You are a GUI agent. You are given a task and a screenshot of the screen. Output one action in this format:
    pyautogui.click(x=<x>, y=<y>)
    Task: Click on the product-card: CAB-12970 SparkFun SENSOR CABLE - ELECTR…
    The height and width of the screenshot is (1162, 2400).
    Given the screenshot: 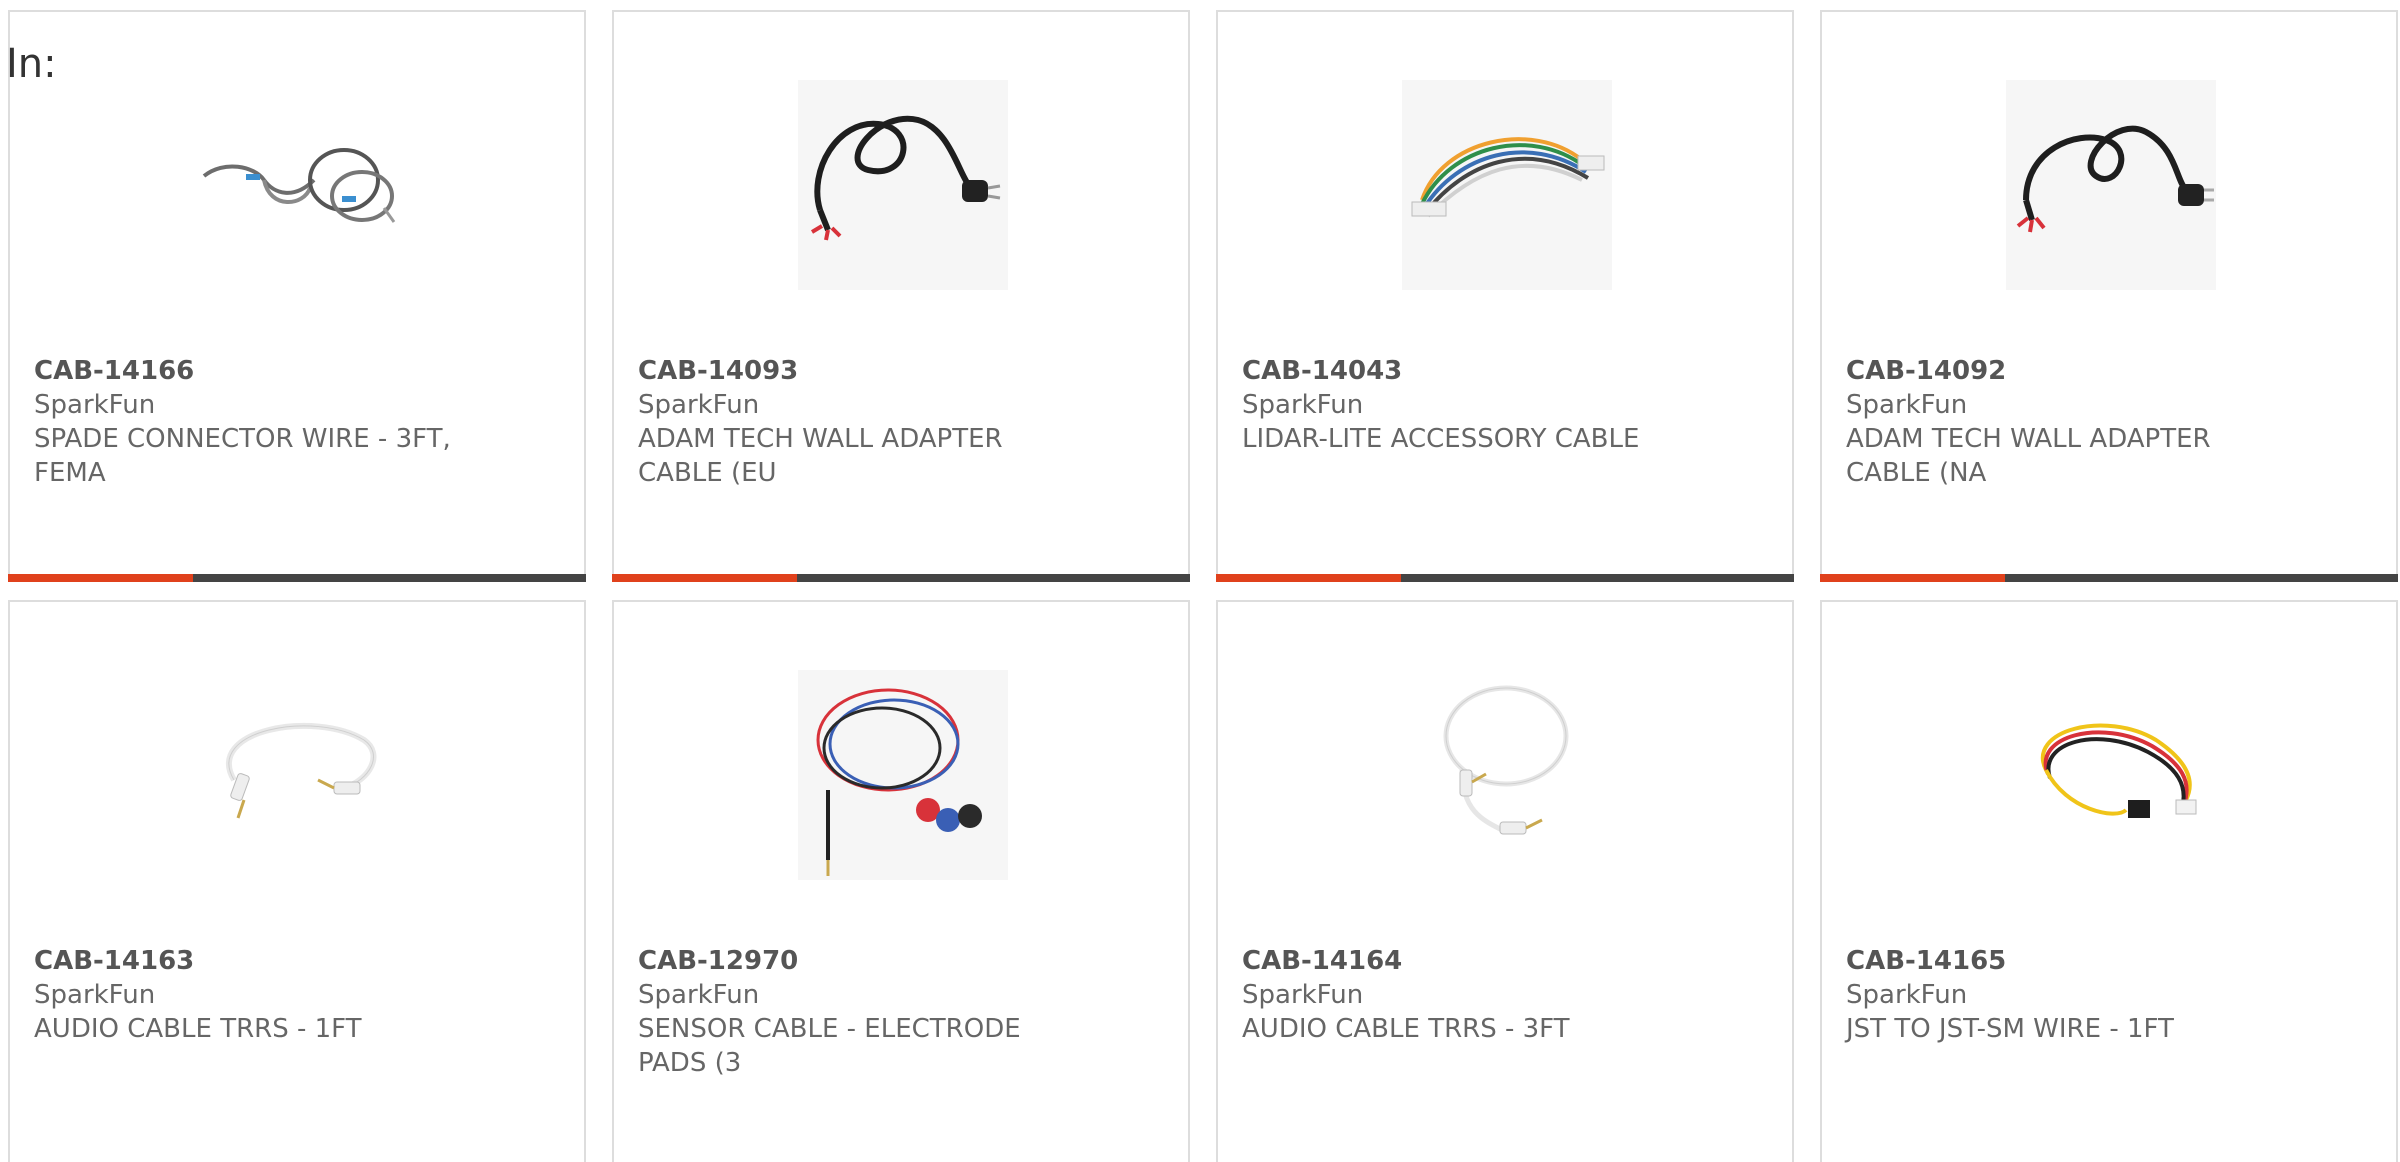 What is the action you would take?
    pyautogui.click(x=901, y=881)
    